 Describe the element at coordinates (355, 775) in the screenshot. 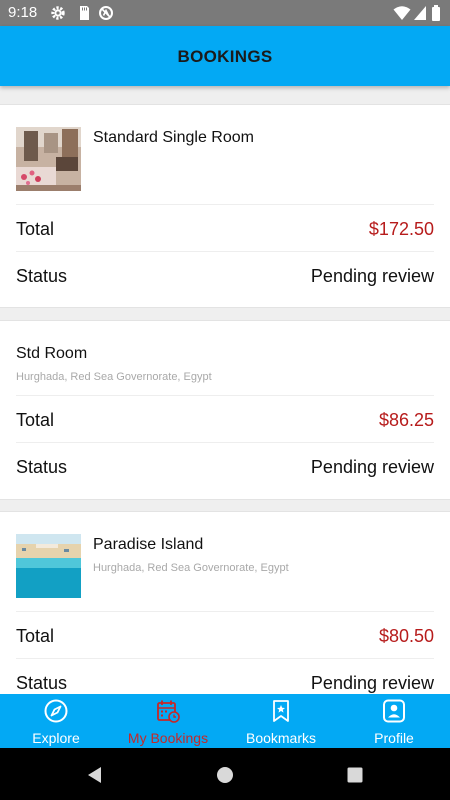

I see `recents-icon` at that location.